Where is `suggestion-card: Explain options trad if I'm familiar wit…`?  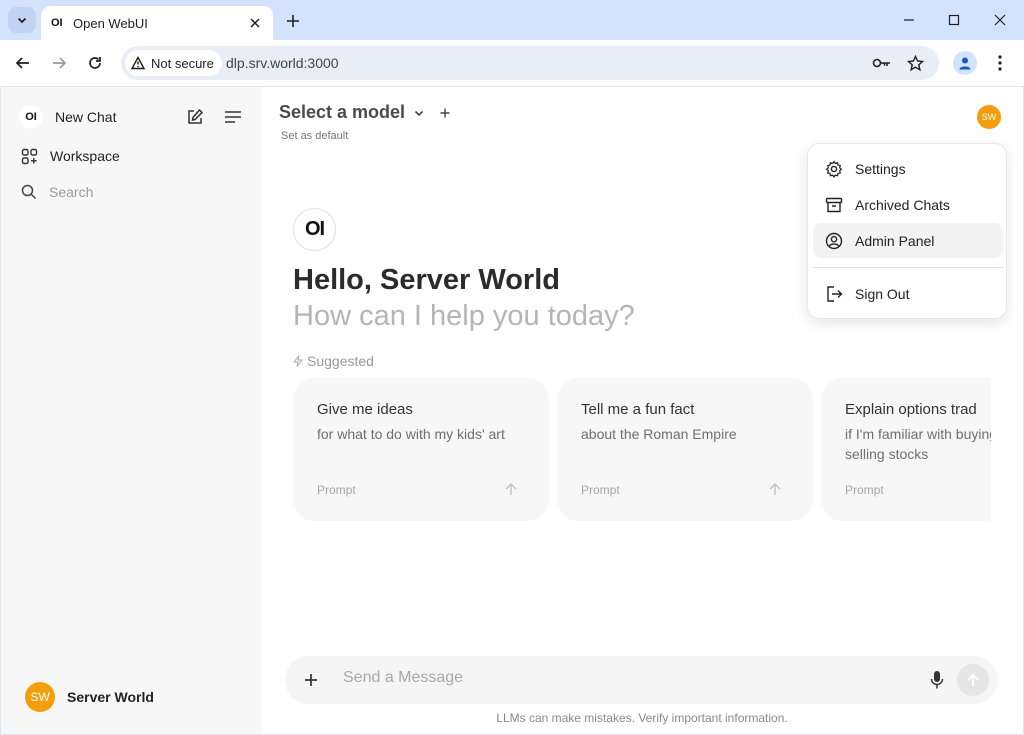 suggestion-card: Explain options trad if I'm familiar wit… is located at coordinates (906, 449).